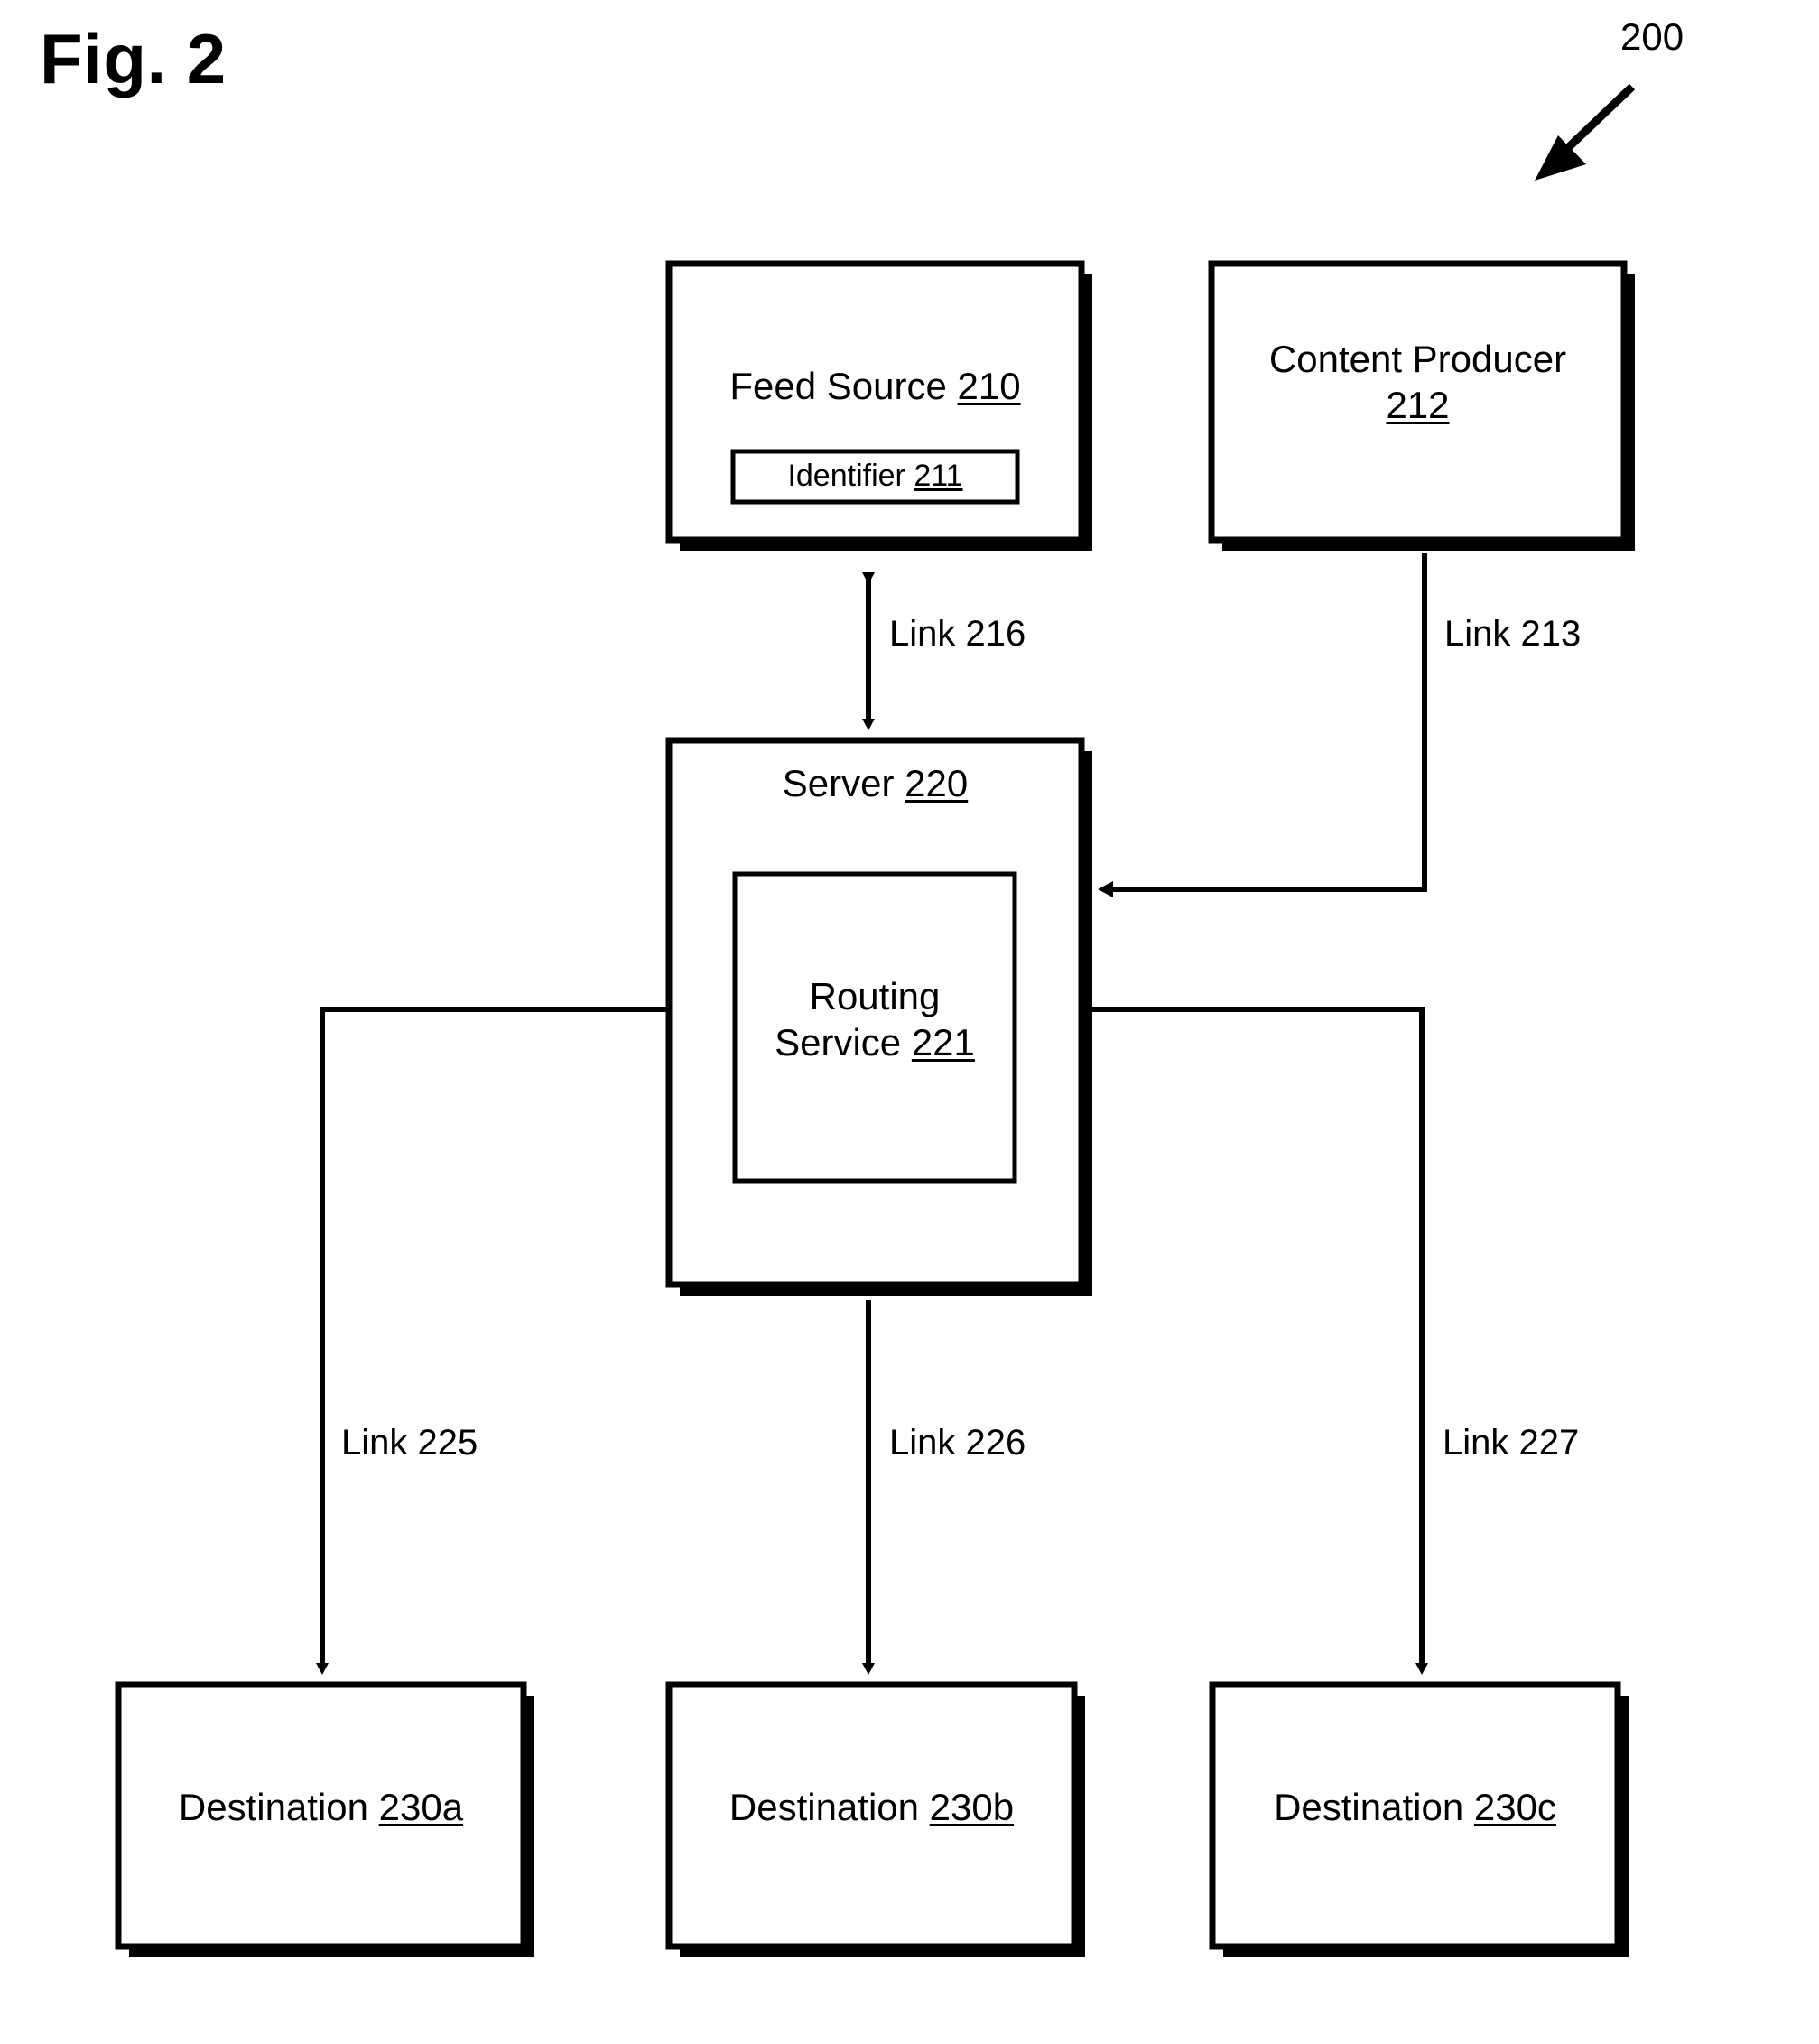  I want to click on feed-source-node, so click(878, 405).